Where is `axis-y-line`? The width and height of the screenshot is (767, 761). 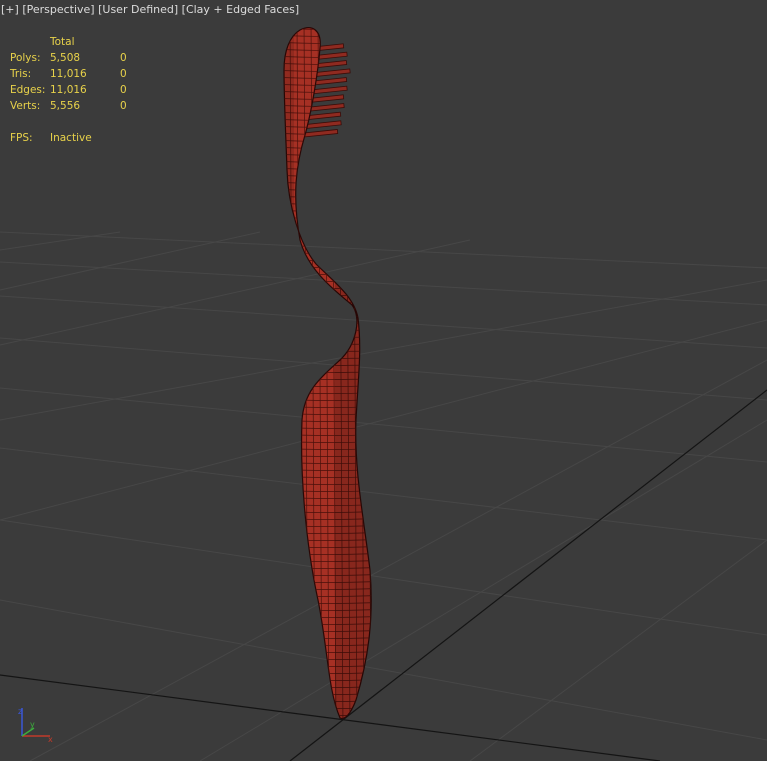
axis-y-line is located at coordinates (28, 732).